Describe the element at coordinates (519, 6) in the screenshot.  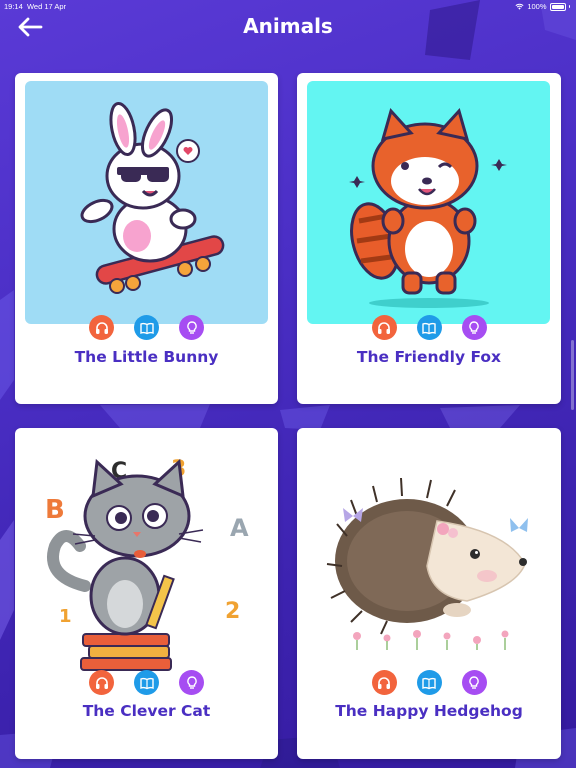
I see `wifi-icon` at that location.